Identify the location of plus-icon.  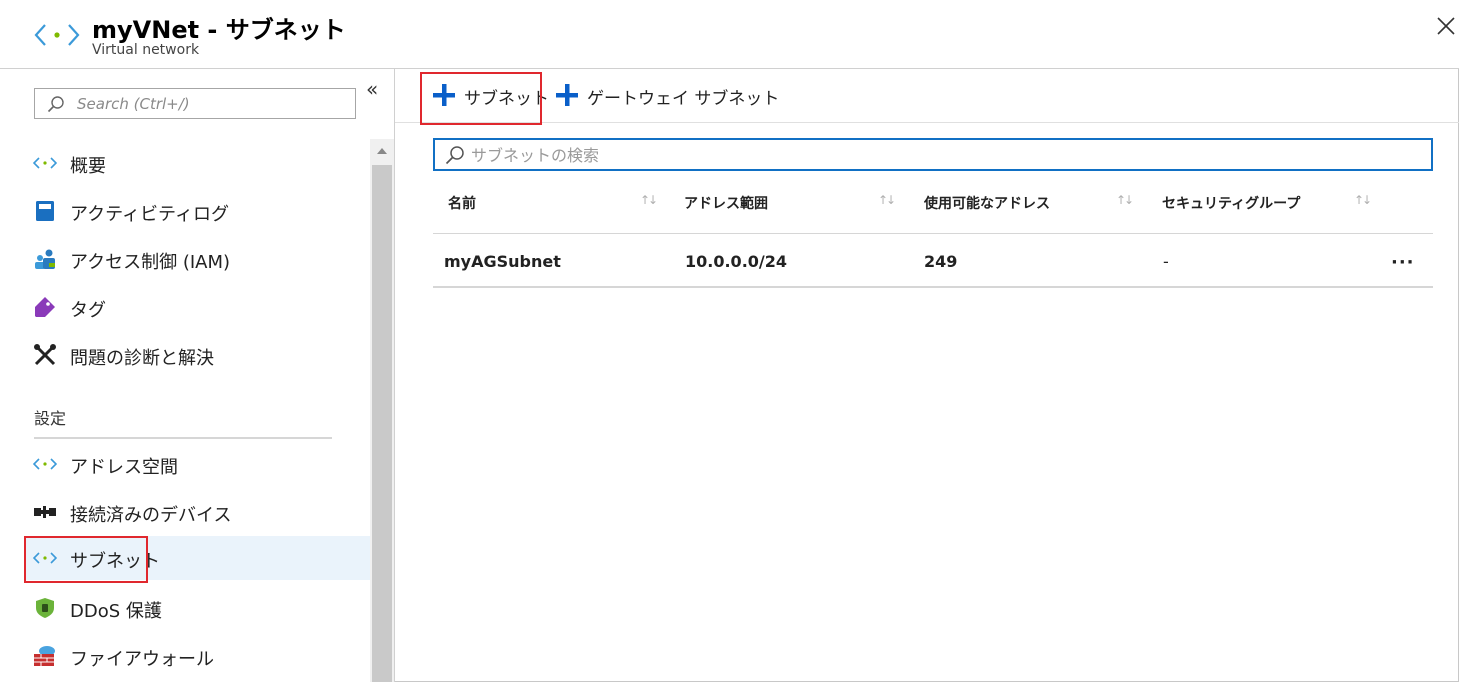
(567, 95).